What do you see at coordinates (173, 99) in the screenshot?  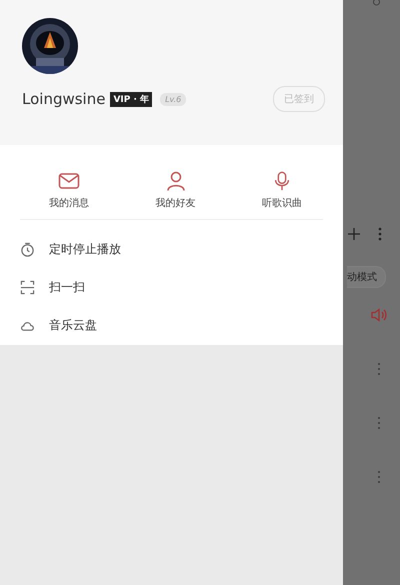 I see `level-badge: Lv.6` at bounding box center [173, 99].